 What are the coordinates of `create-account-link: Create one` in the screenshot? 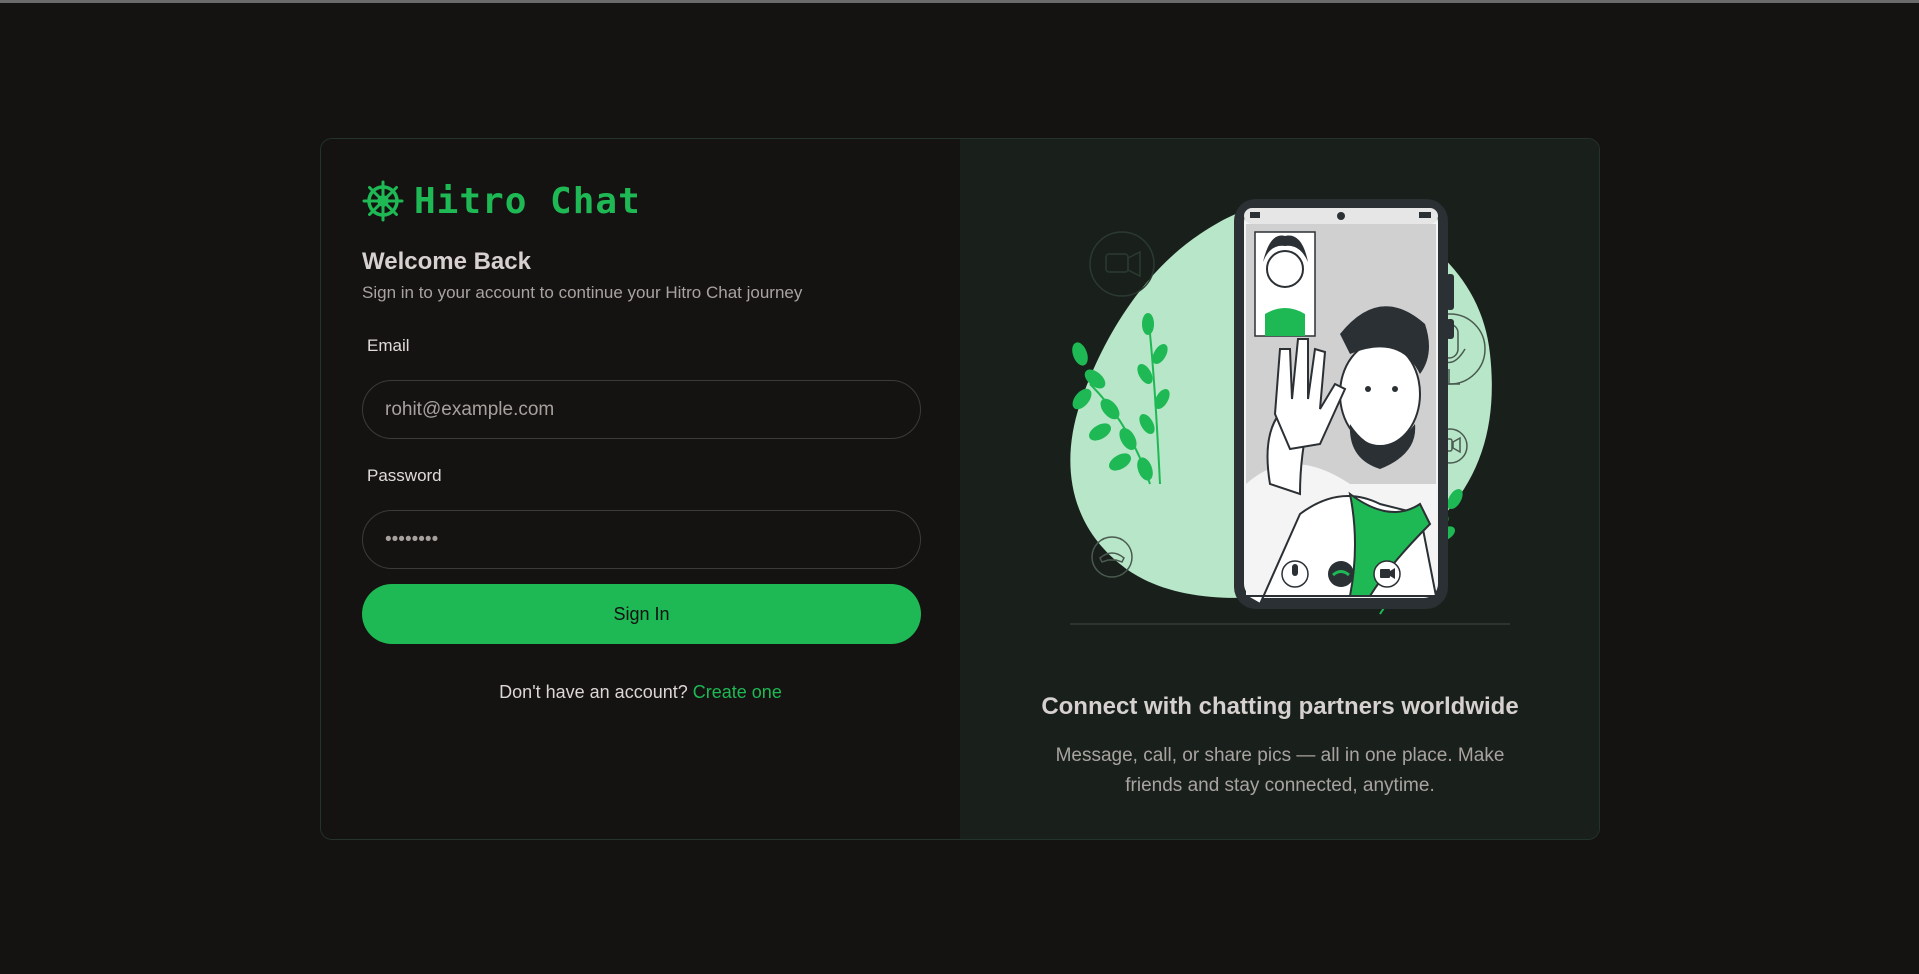 It's located at (737, 692).